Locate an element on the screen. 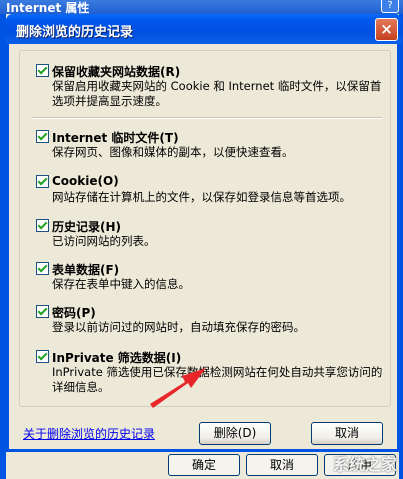 The image size is (403, 479). option-desc: 登录以前访问过的网站时，自动填充保存的密码。 is located at coordinates (178, 327).